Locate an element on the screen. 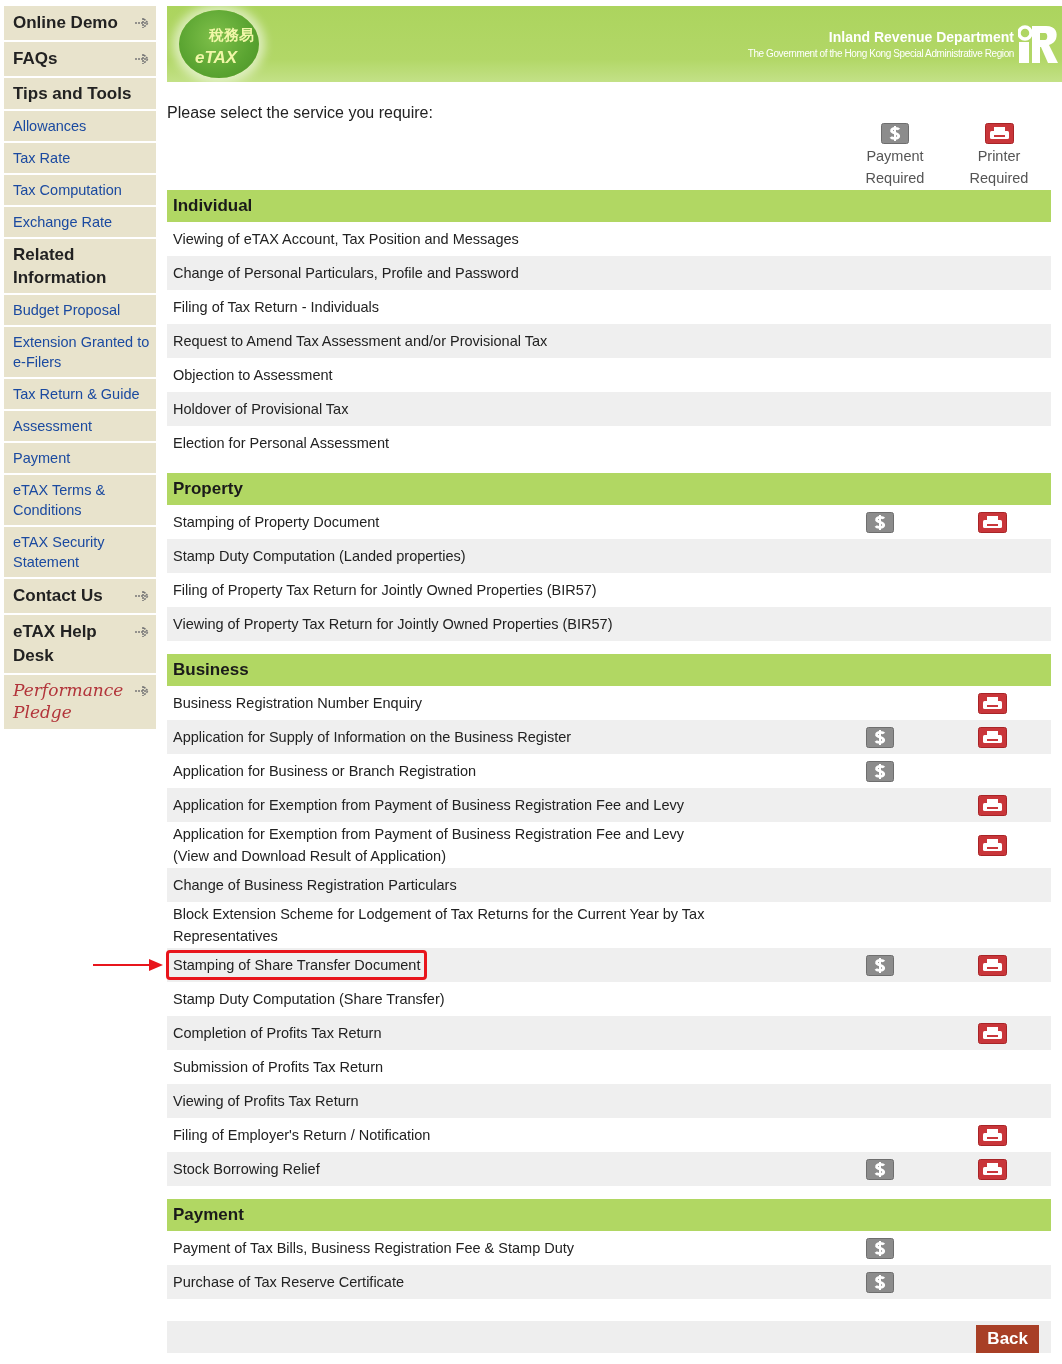 The width and height of the screenshot is (1062, 1364). legend-label: Payment Required is located at coordinates (895, 167).